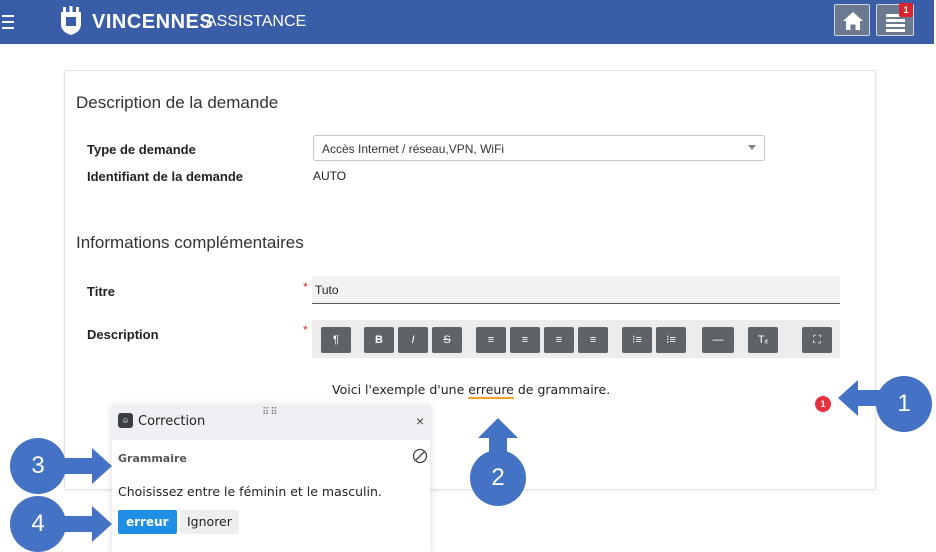 The width and height of the screenshot is (936, 552). What do you see at coordinates (420, 456) in the screenshot?
I see `disable-rule-icon` at bounding box center [420, 456].